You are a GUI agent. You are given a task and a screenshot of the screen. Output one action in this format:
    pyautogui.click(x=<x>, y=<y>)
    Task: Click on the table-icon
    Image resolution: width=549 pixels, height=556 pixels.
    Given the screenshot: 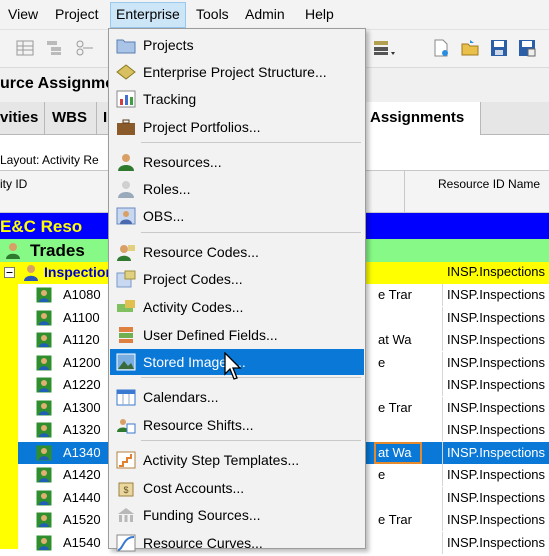 What is the action you would take?
    pyautogui.click(x=25, y=48)
    